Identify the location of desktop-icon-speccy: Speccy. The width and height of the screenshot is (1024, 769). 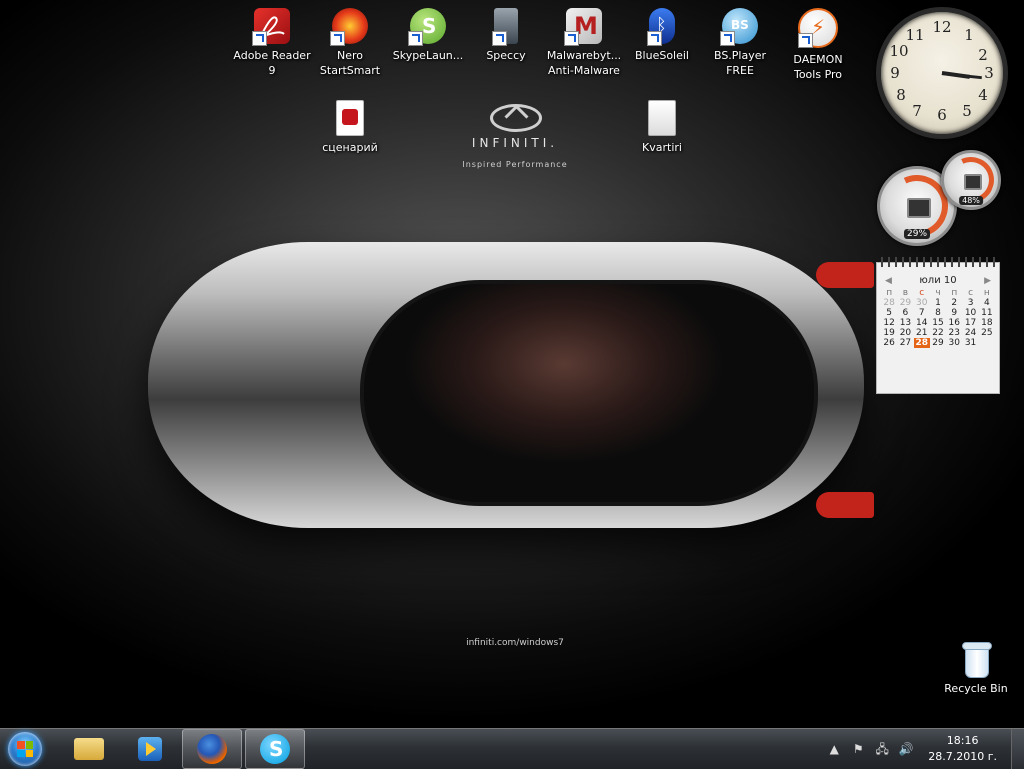
(506, 31).